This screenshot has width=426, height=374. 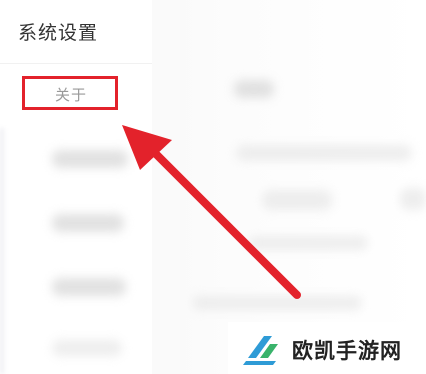 What do you see at coordinates (58, 33) in the screenshot?
I see `sidebar-title: 系统设置` at bounding box center [58, 33].